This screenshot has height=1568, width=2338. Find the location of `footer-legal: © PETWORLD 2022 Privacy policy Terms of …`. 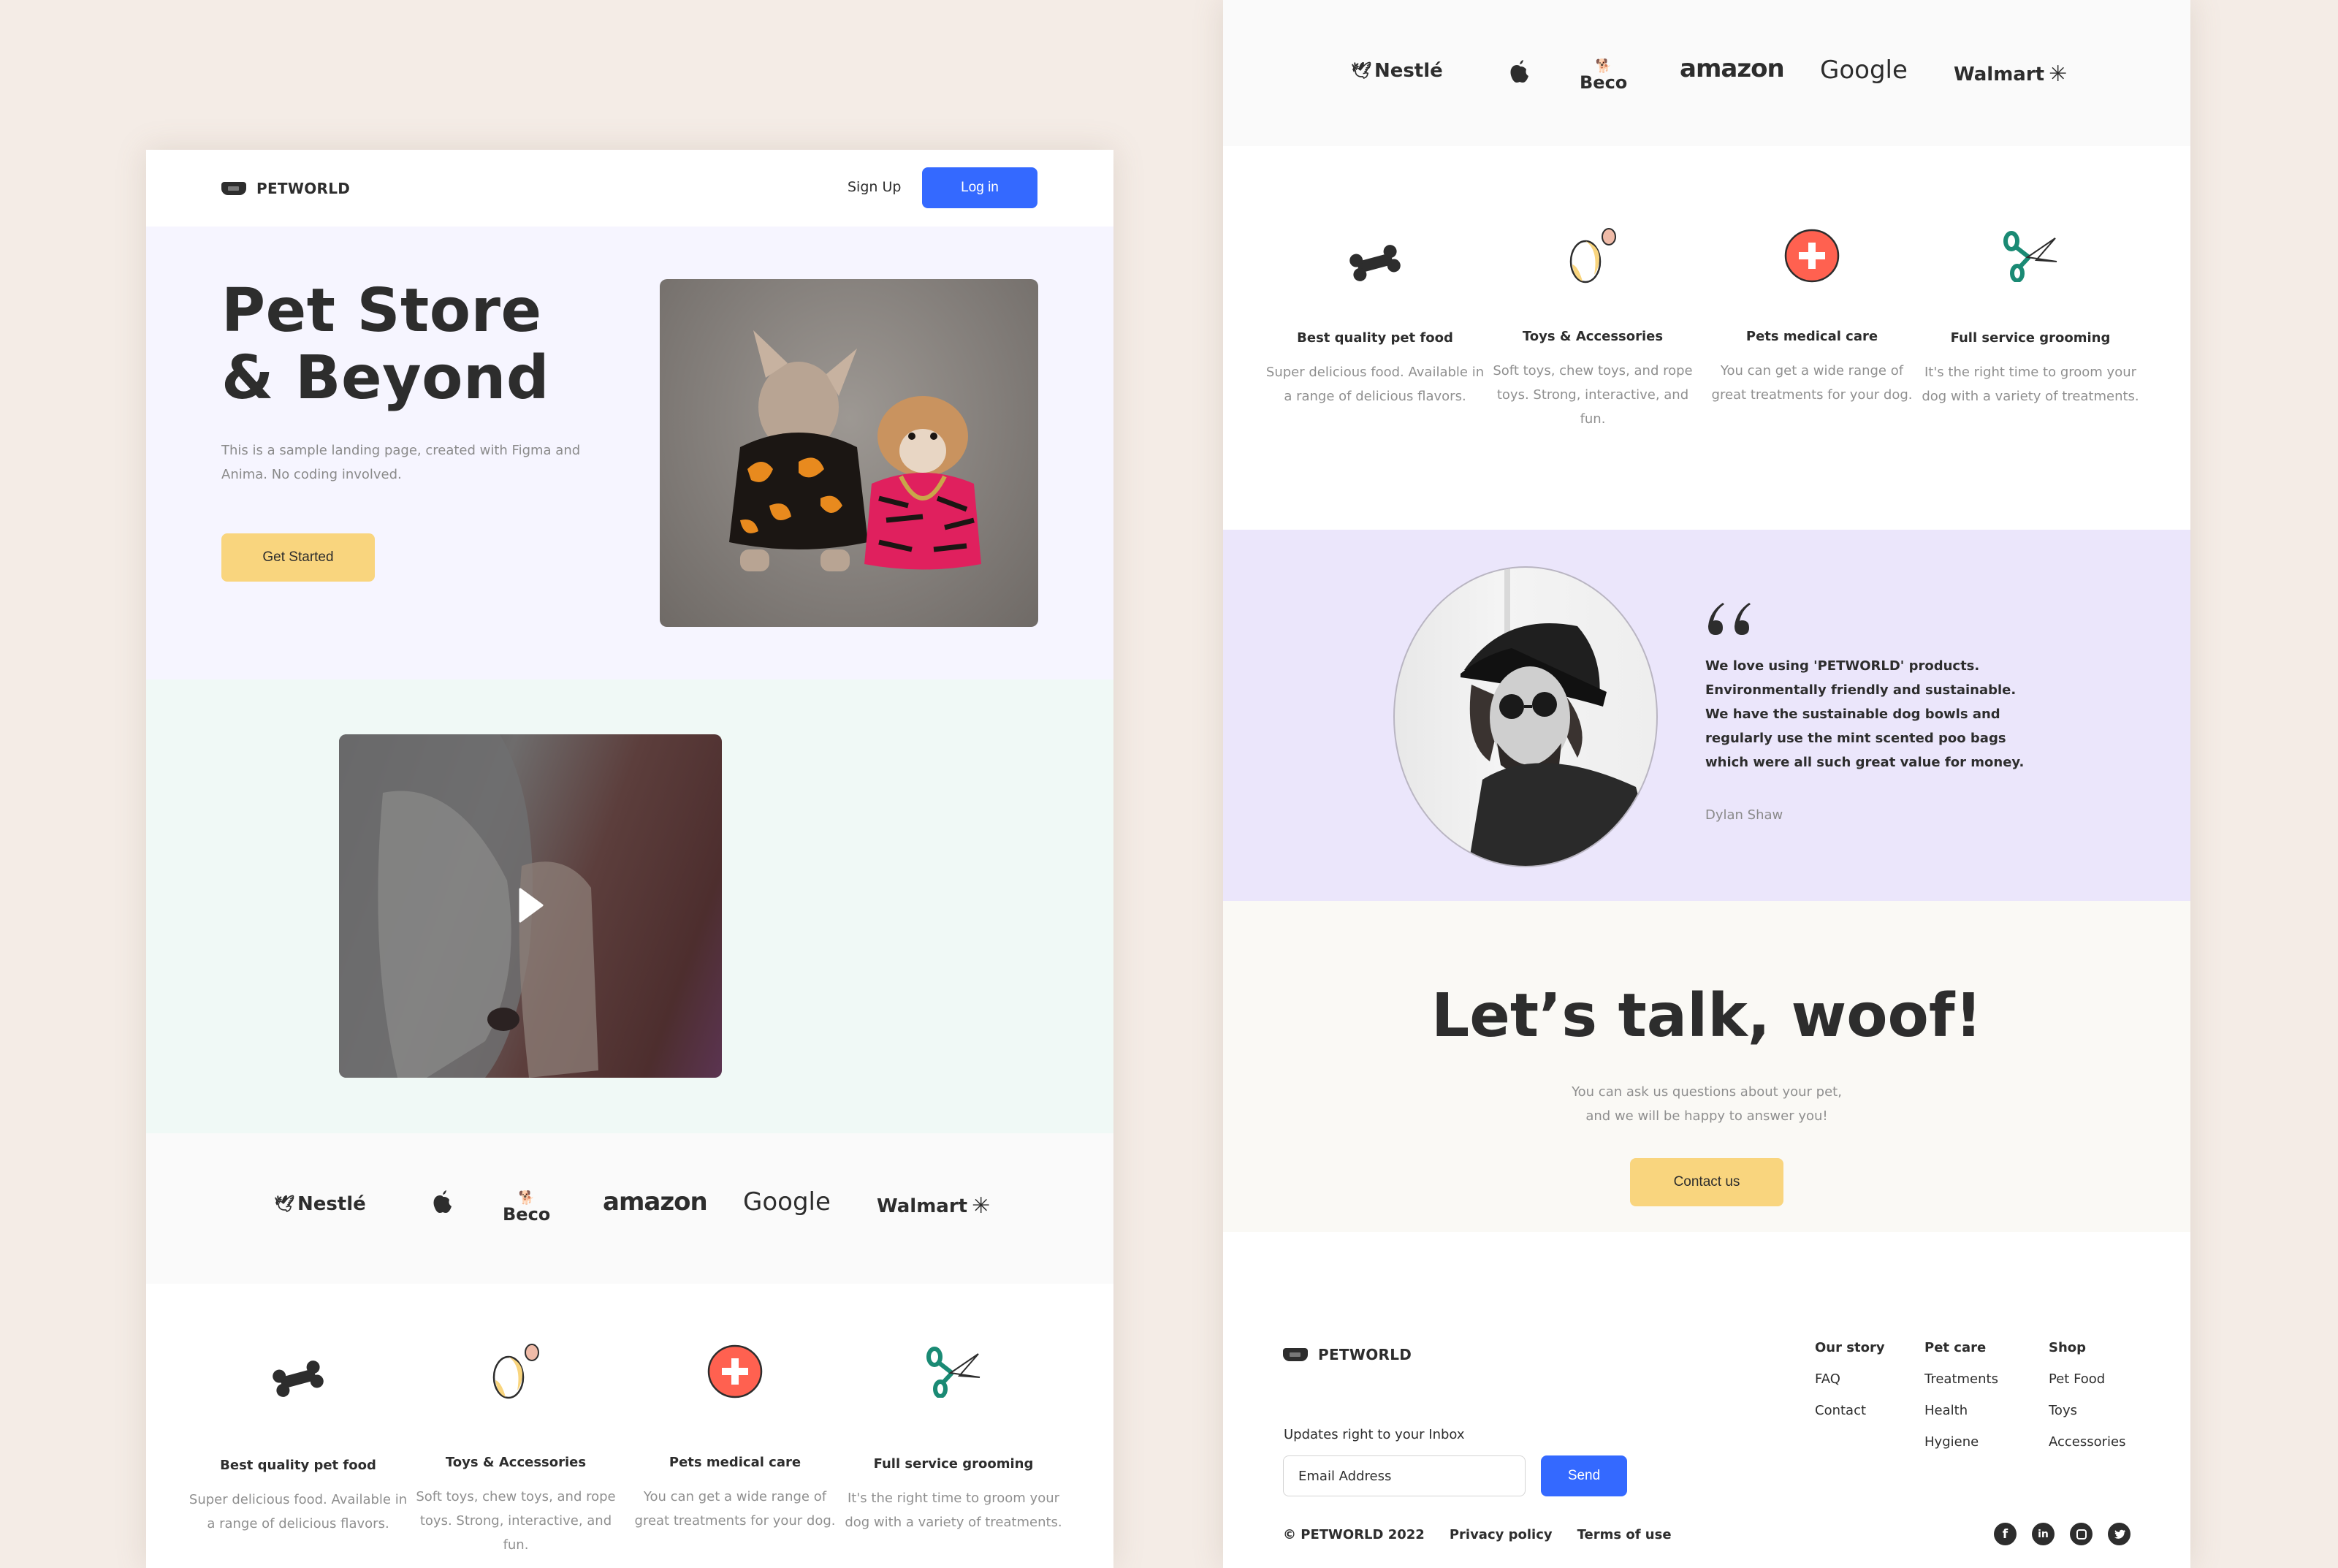

footer-legal: © PETWORLD 2022 Privacy policy Terms of … is located at coordinates (1477, 1534).